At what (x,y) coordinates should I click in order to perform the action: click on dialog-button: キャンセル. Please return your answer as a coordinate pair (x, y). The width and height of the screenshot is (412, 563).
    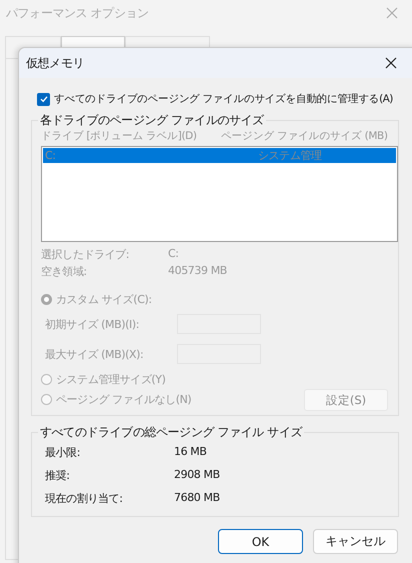
    Looking at the image, I should click on (355, 541).